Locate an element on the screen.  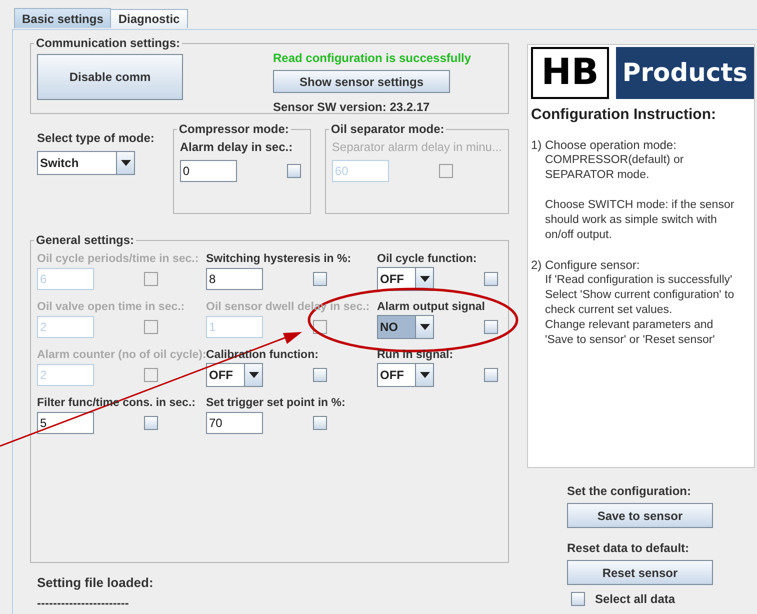
field-label: Alarm counter (no of oil cycle): is located at coordinates (121, 355).